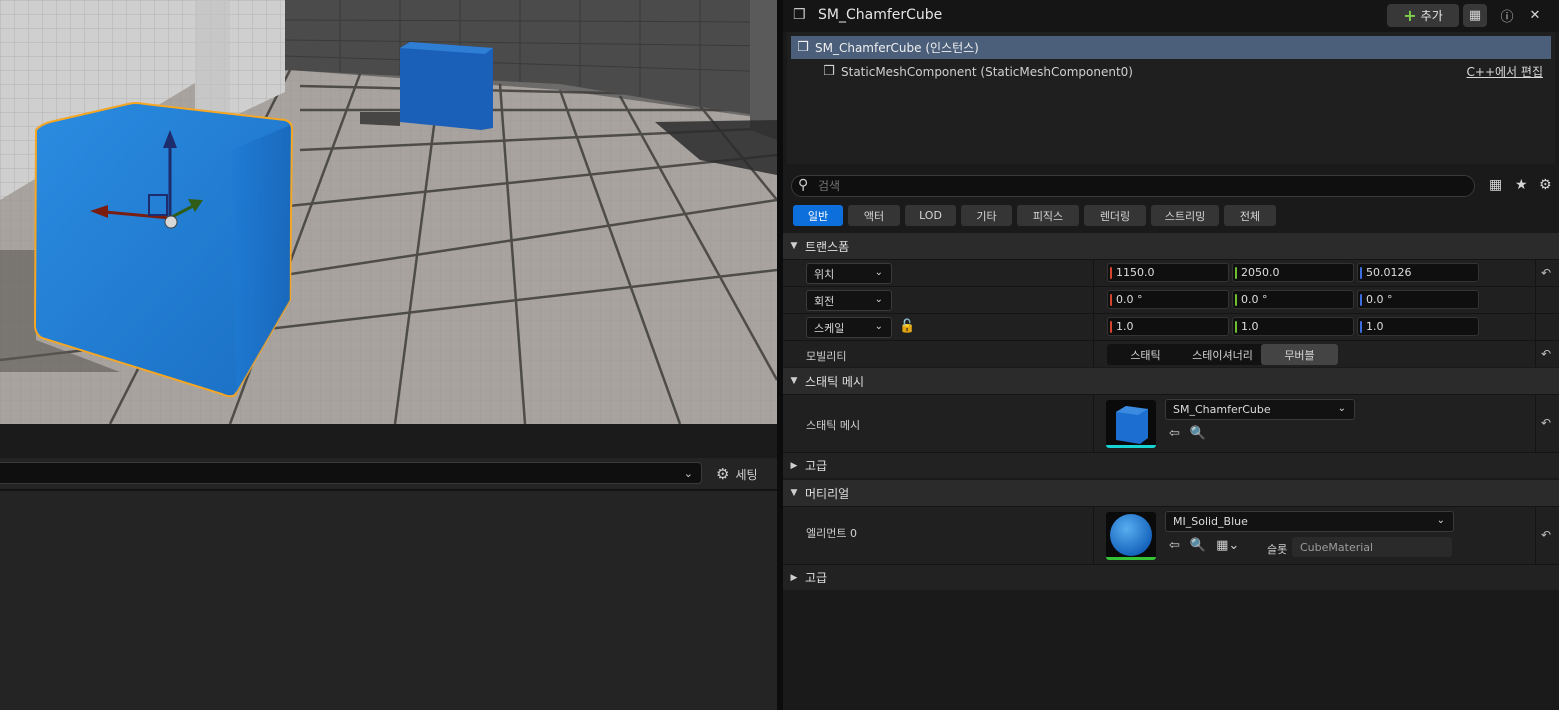 This screenshot has width=1559, height=710. Describe the element at coordinates (880, 15) in the screenshot. I see `actor-title: SM_ChamferCube` at that location.